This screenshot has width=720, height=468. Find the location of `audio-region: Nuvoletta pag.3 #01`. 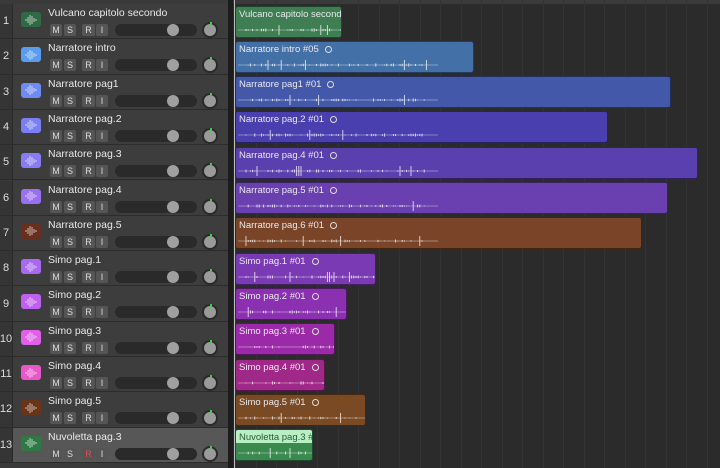

audio-region: Nuvoletta pag.3 #01 is located at coordinates (274, 445).